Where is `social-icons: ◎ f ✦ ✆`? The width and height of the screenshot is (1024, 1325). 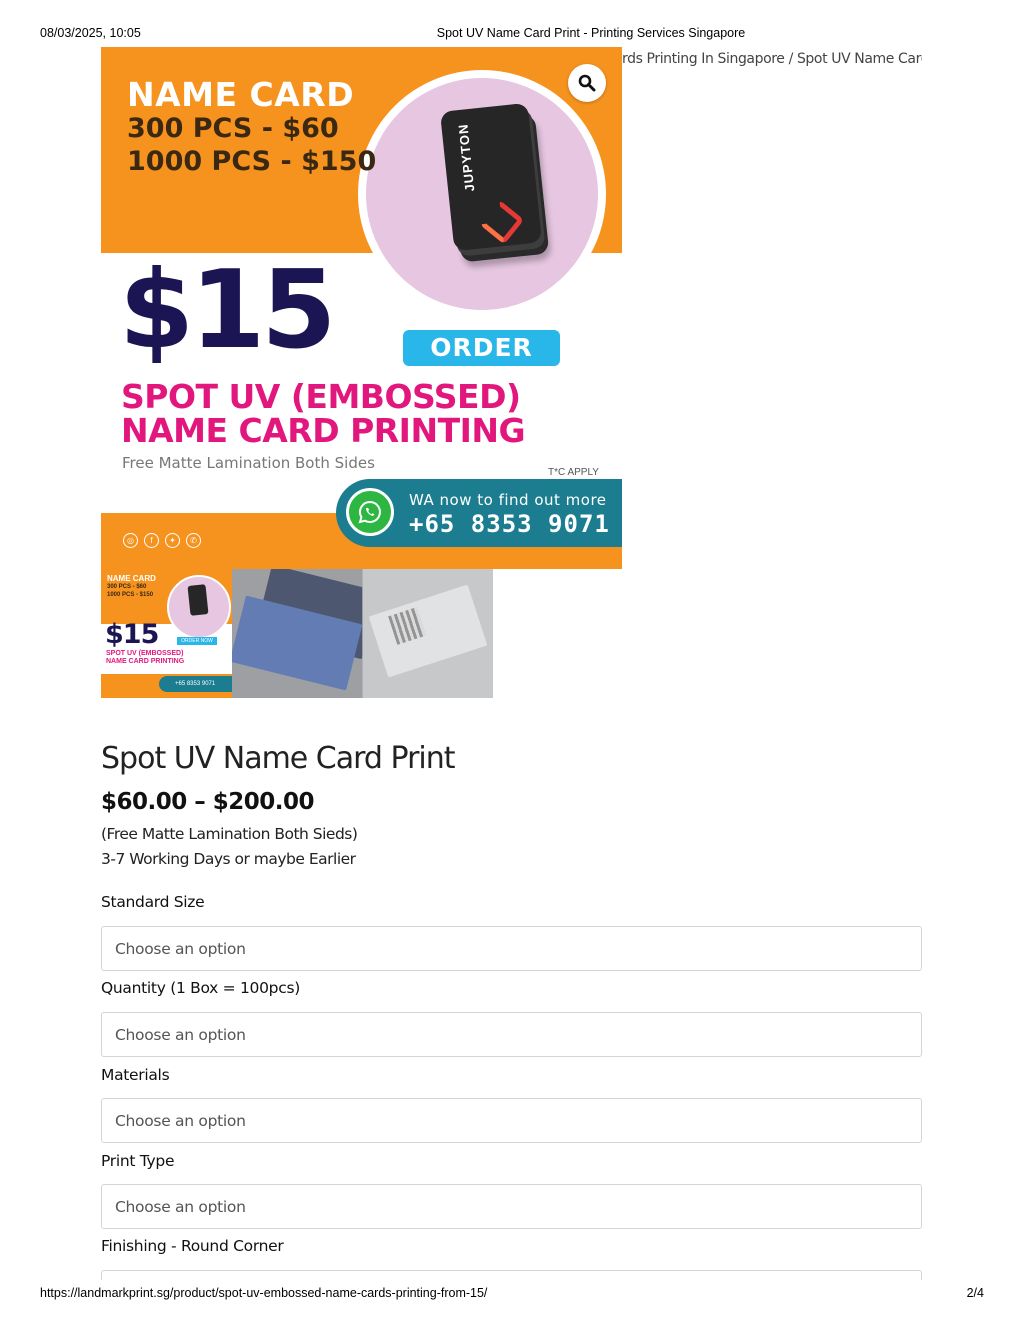 social-icons: ◎ f ✦ ✆ is located at coordinates (165, 539).